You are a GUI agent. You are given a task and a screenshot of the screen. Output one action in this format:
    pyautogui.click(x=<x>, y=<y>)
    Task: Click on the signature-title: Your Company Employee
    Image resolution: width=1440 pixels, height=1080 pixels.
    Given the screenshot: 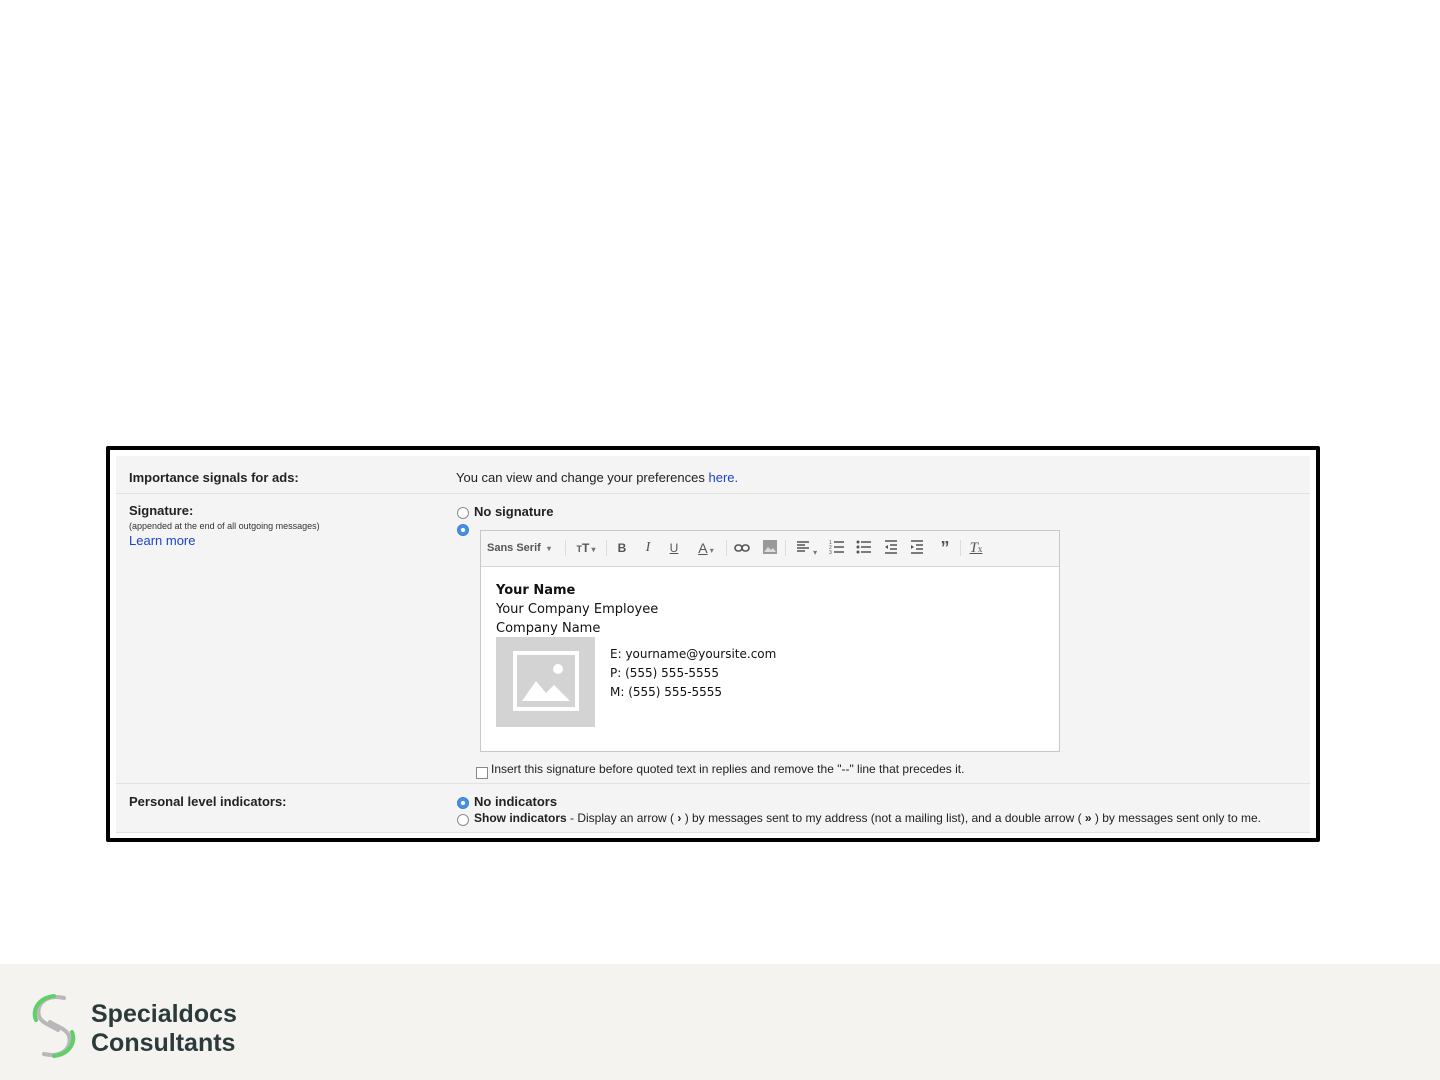 What is the action you would take?
    pyautogui.click(x=577, y=609)
    